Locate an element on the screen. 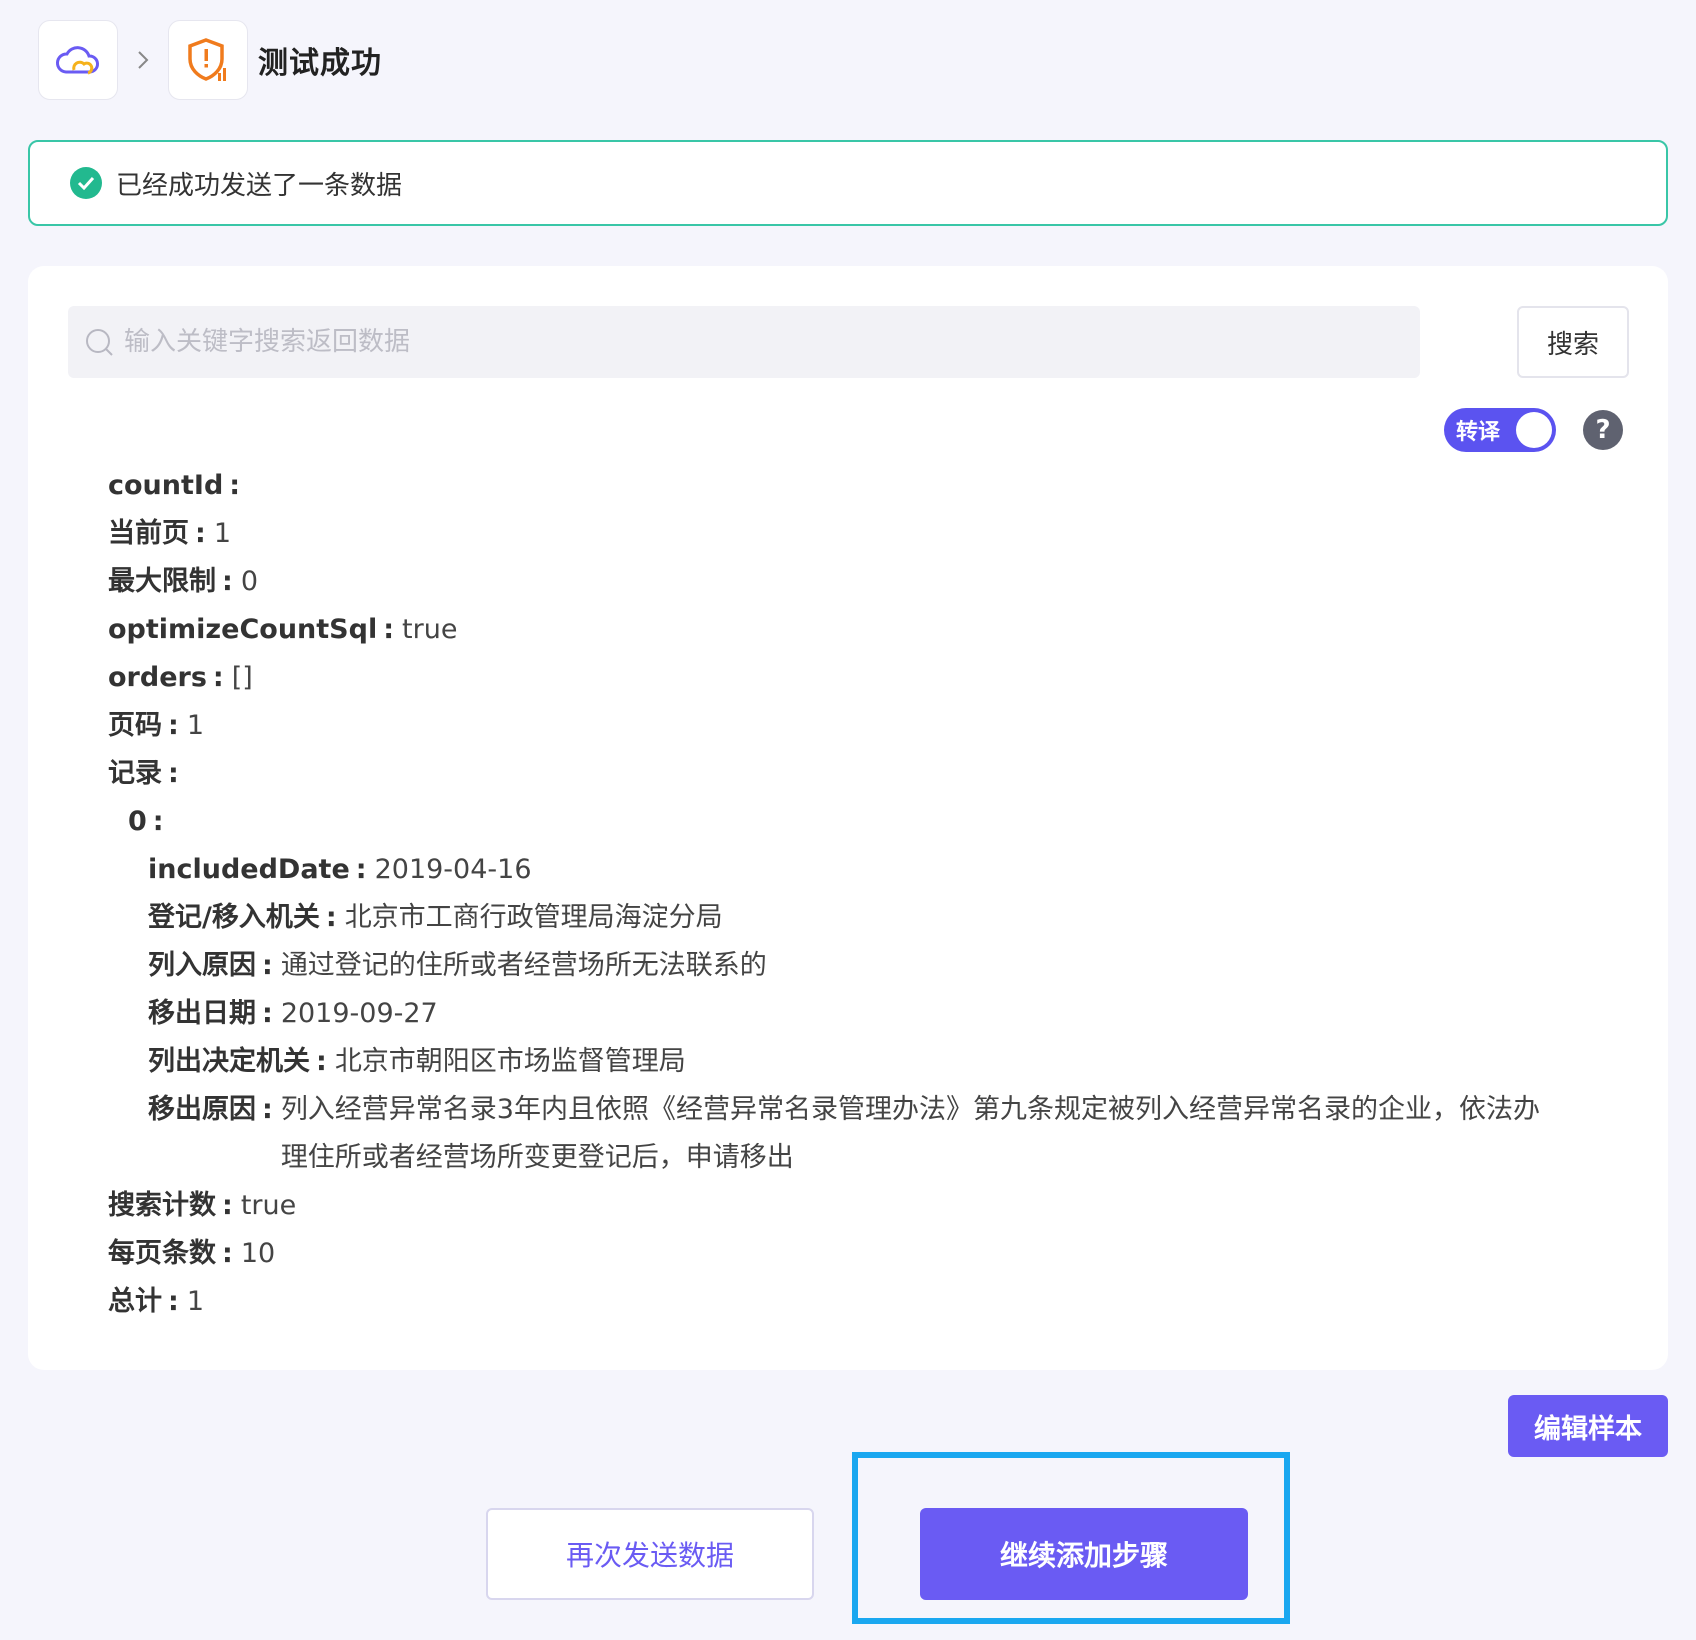 This screenshot has height=1640, width=1696. field-key: 移出原因 is located at coordinates (202, 1109).